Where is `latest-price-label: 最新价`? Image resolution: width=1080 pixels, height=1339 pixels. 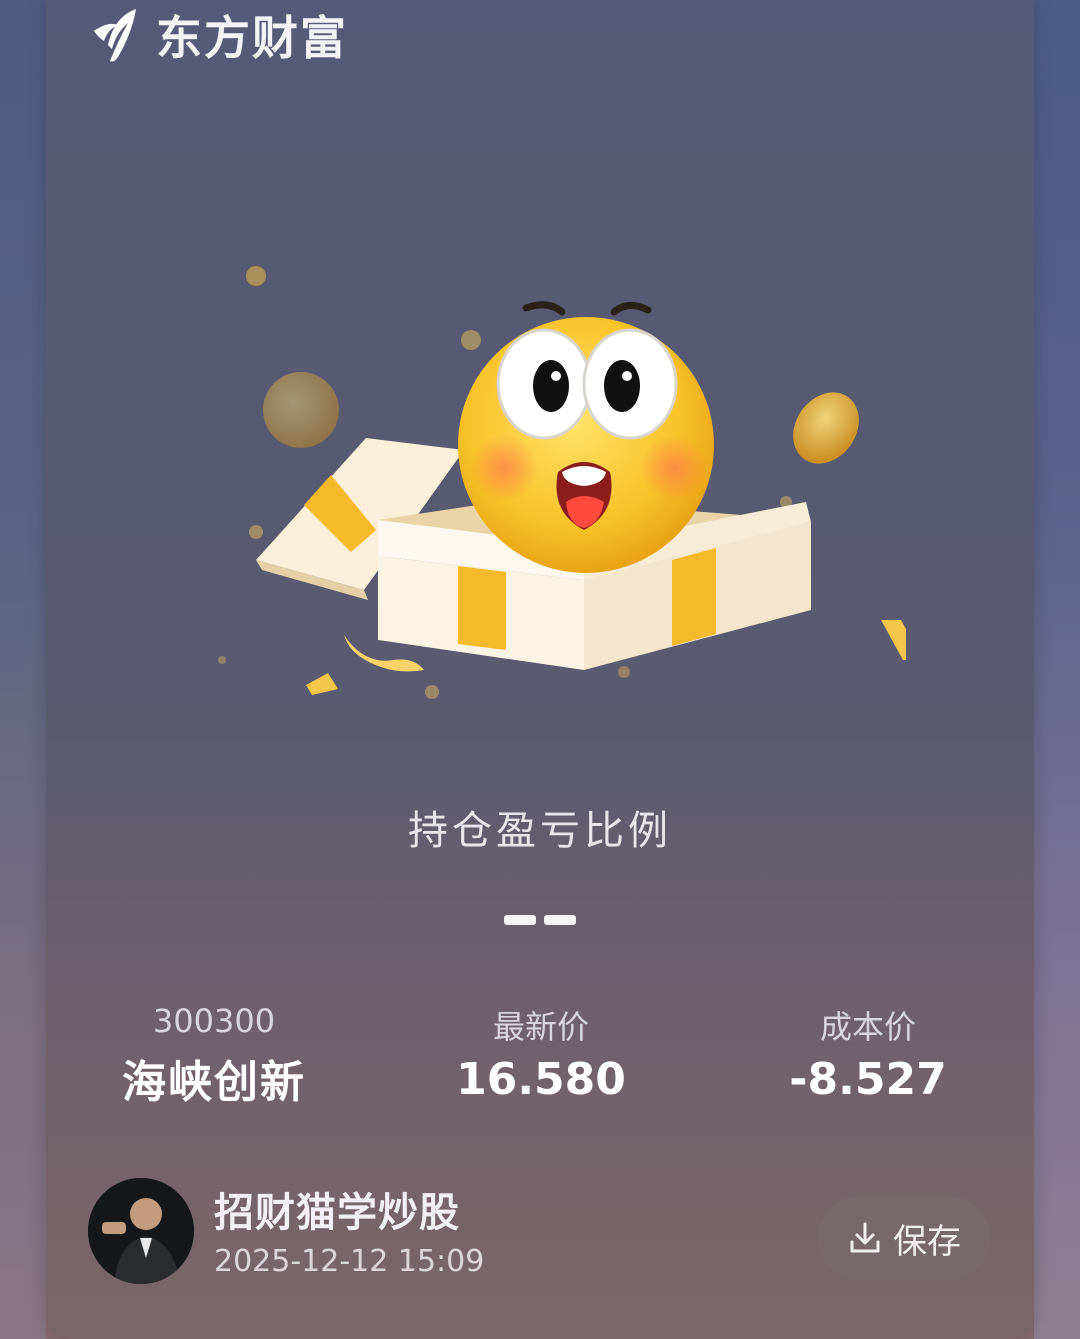
latest-price-label: 最新价 is located at coordinates (540, 1027).